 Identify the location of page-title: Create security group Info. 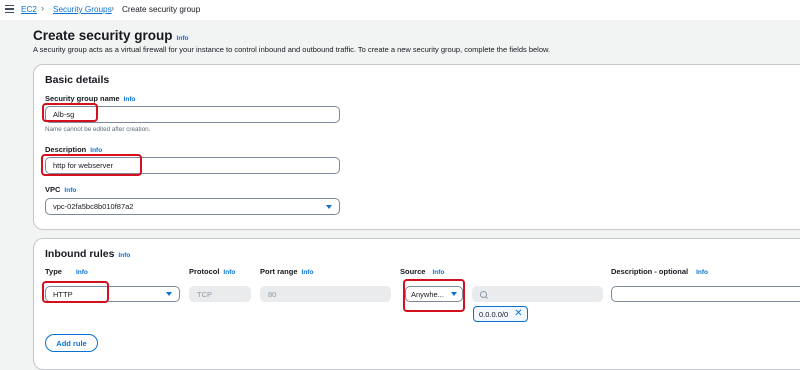
(111, 35).